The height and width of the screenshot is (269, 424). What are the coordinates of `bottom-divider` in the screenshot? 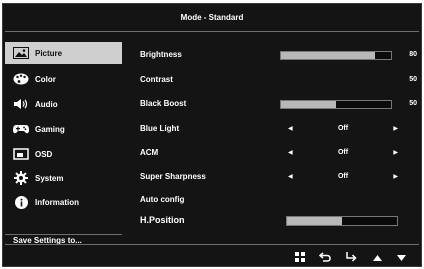 It's located at (212, 244).